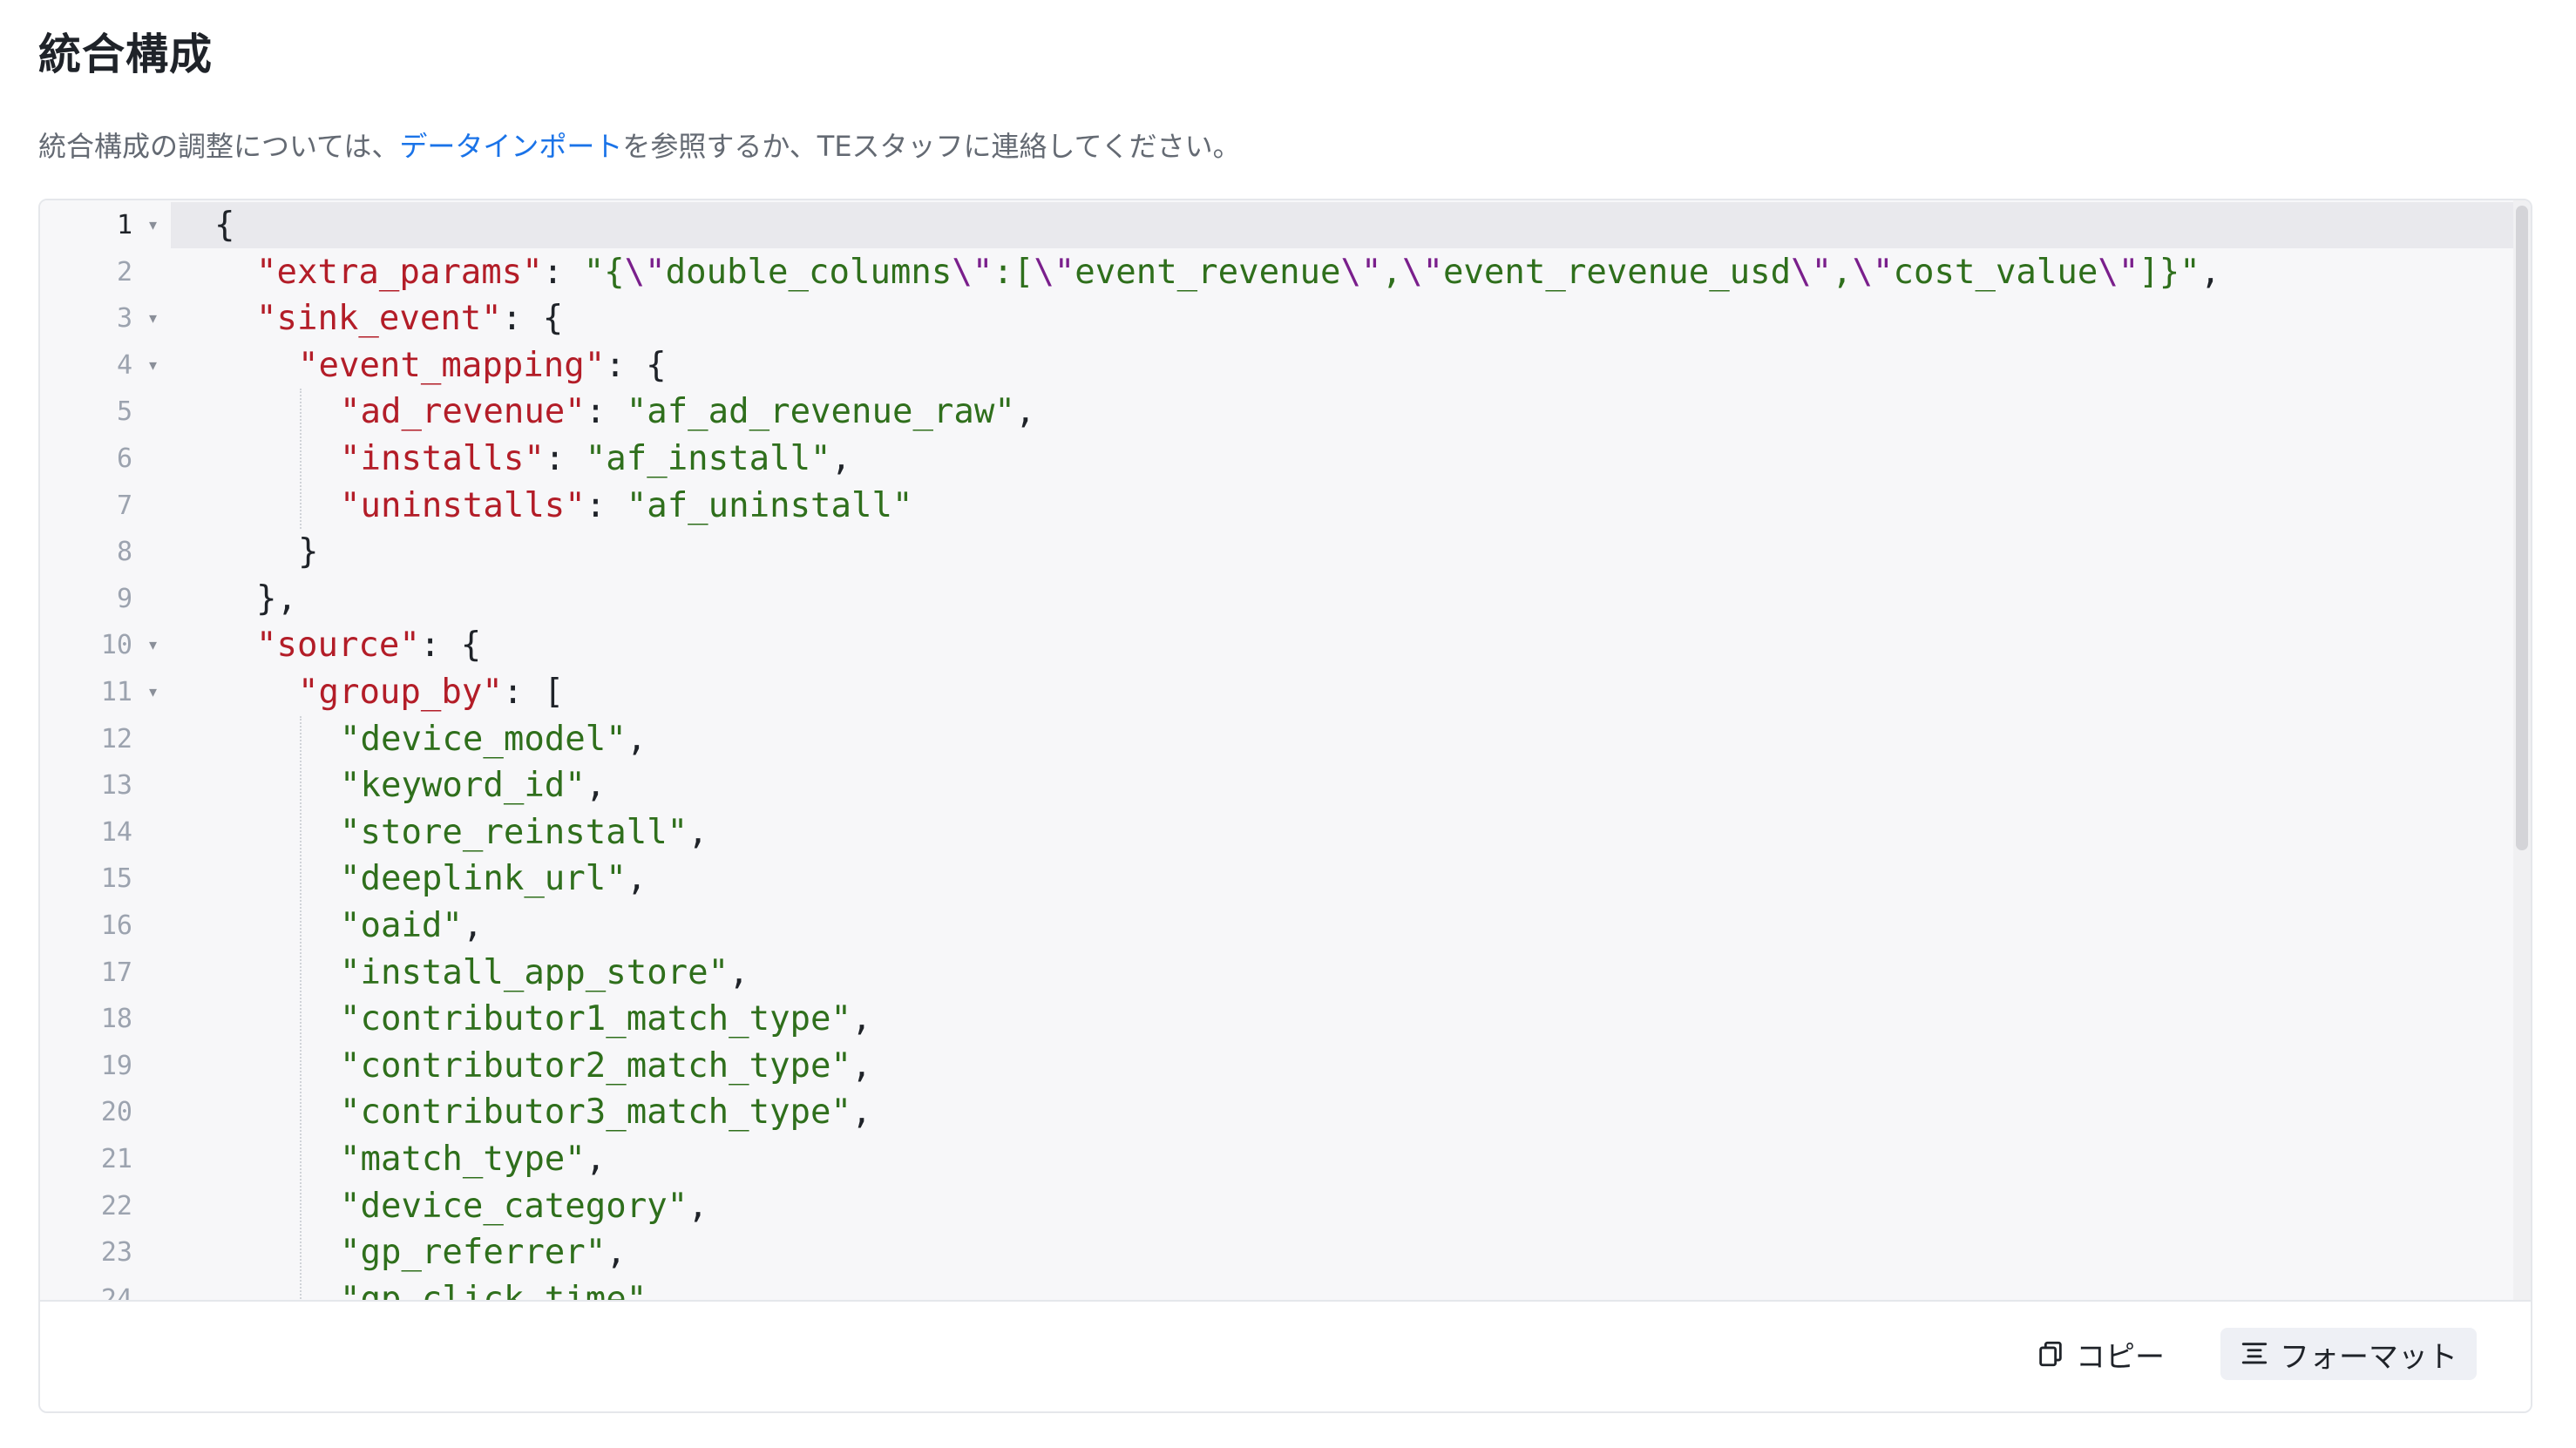 This screenshot has height=1448, width=2576. Describe the element at coordinates (400, 272) in the screenshot. I see `code-token: "extra_params"` at that location.